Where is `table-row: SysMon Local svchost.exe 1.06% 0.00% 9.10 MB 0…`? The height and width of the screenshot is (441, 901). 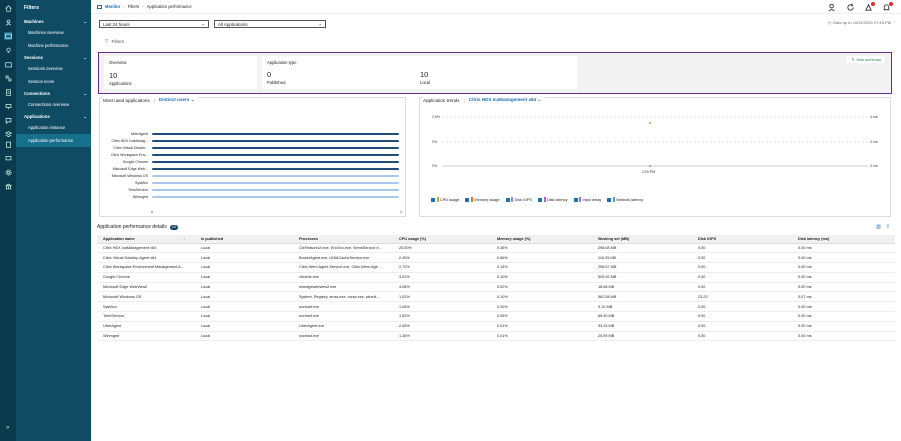
table-row: SysMon Local svchost.exe 1.06% 0.00% 9.10 MB 0… is located at coordinates (496, 307).